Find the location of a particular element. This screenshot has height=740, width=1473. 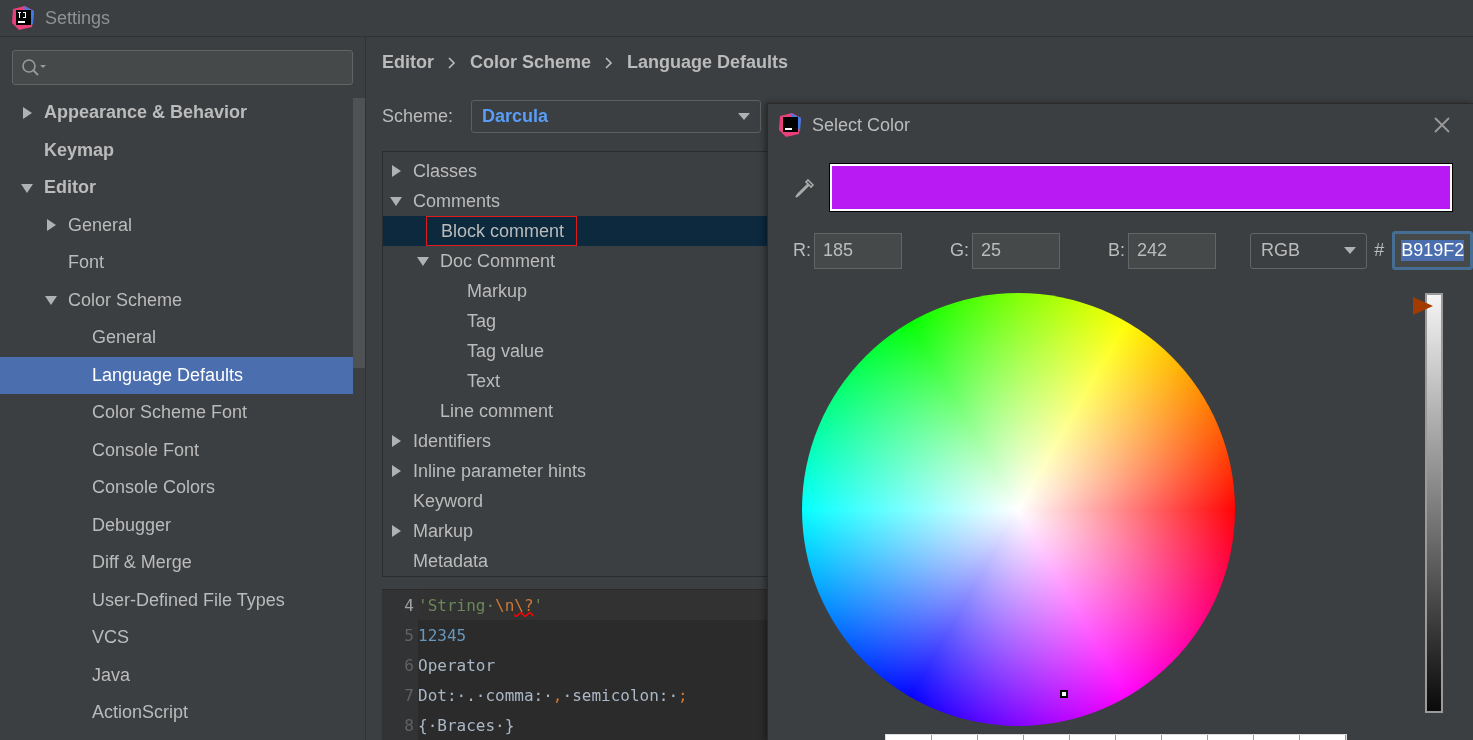

tree-item: Tag value is located at coordinates (575, 351).